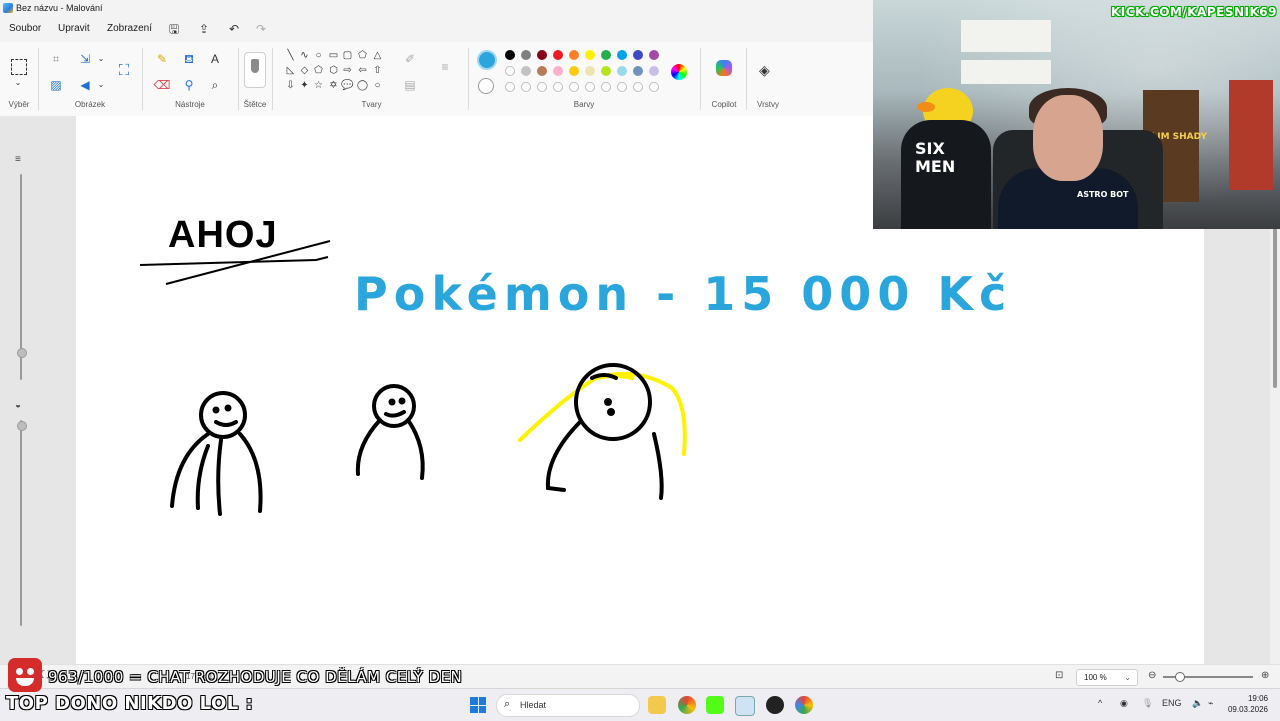 The image size is (1280, 721). Describe the element at coordinates (1172, 703) in the screenshot. I see `language-indicator: ENG` at that location.